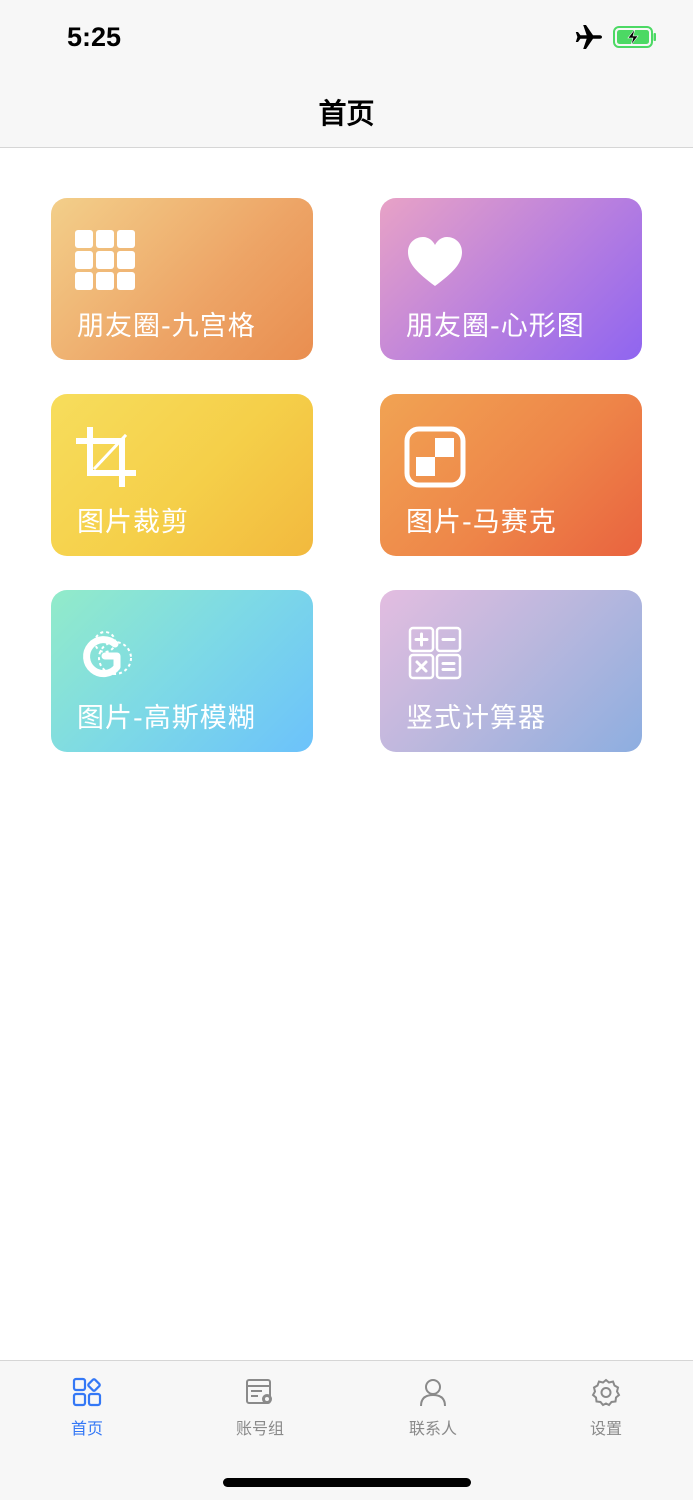 This screenshot has height=1500, width=693. What do you see at coordinates (106, 457) in the screenshot?
I see `crop-icon` at bounding box center [106, 457].